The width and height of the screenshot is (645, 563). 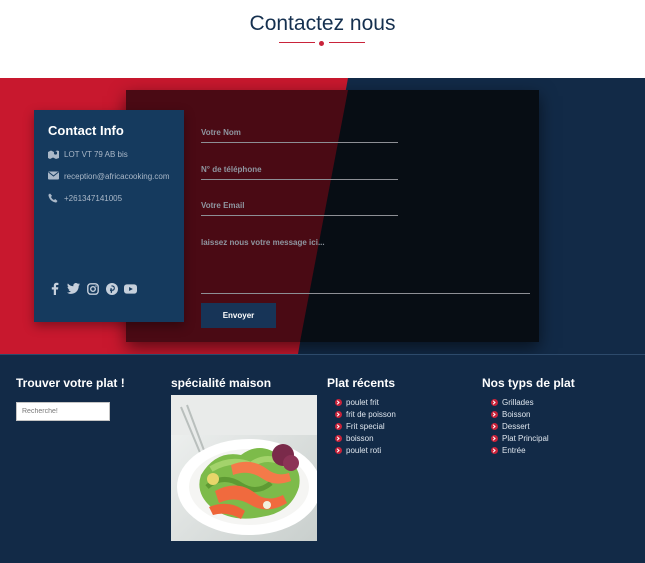 I want to click on contact-info-title: Contact Info, so click(x=86, y=130).